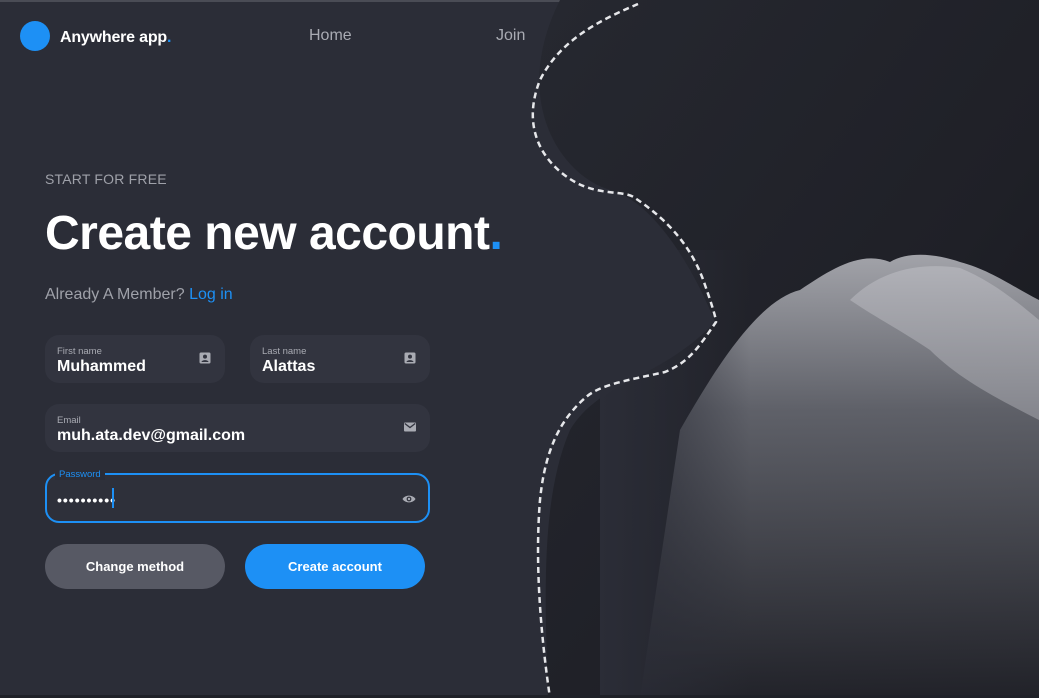  I want to click on eye-icon, so click(409, 499).